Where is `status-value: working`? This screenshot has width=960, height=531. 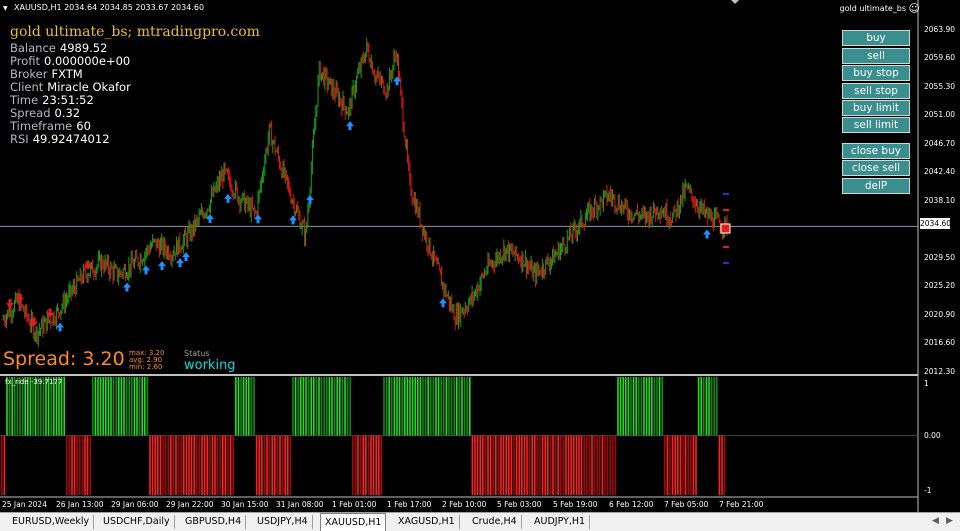
status-value: working is located at coordinates (210, 365).